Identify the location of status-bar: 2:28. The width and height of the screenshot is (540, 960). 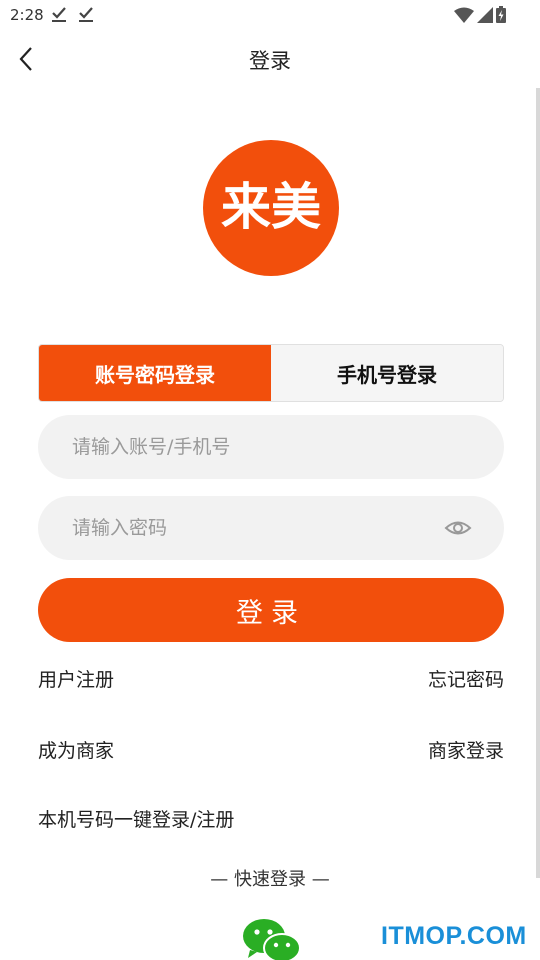
(270, 15).